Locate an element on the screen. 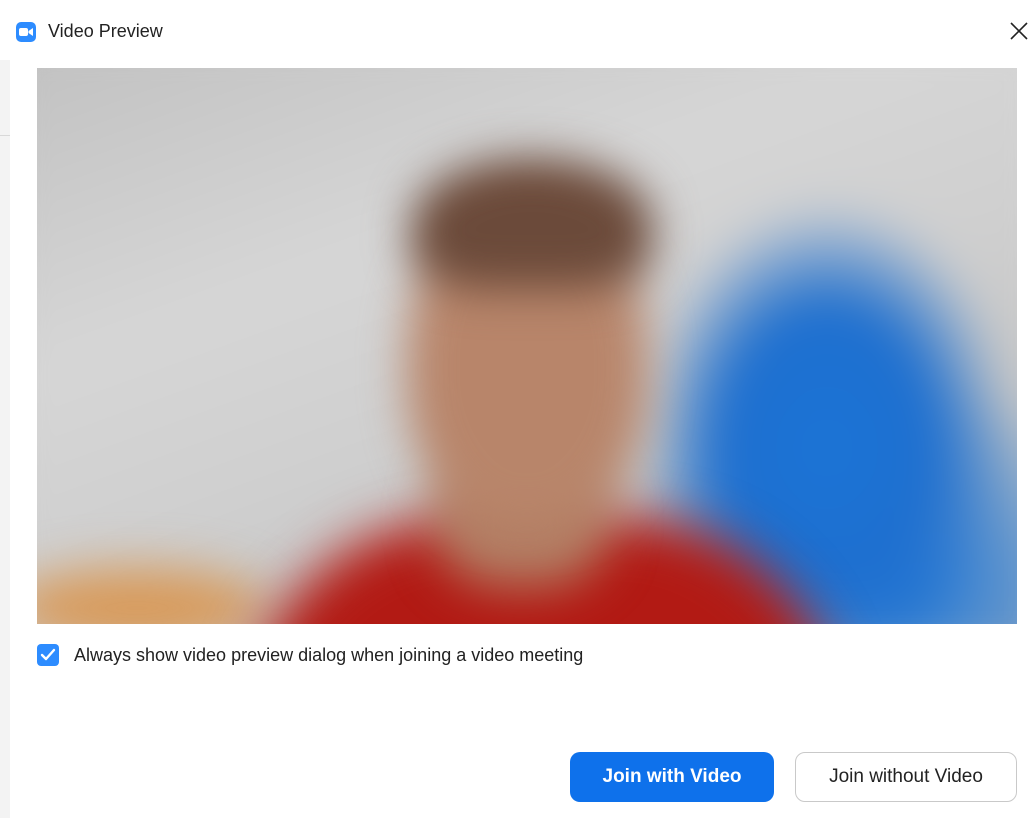 This screenshot has height=818, width=1032. always-show-preview-checkbox is located at coordinates (48, 655).